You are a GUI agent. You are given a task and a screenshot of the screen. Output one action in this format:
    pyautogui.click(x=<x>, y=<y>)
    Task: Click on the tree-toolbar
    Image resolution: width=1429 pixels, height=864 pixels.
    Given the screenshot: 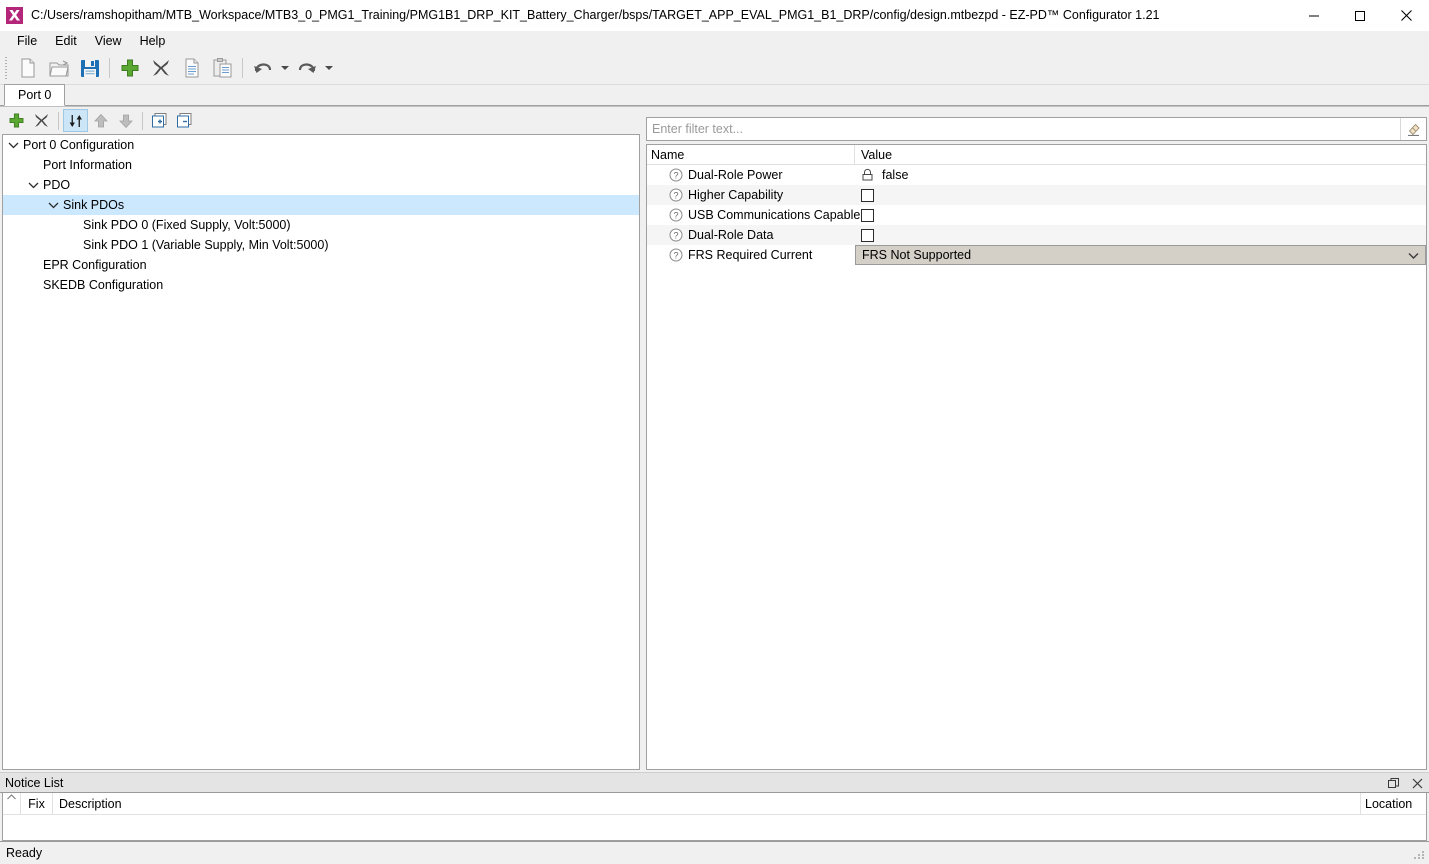 What is the action you would take?
    pyautogui.click(x=321, y=120)
    